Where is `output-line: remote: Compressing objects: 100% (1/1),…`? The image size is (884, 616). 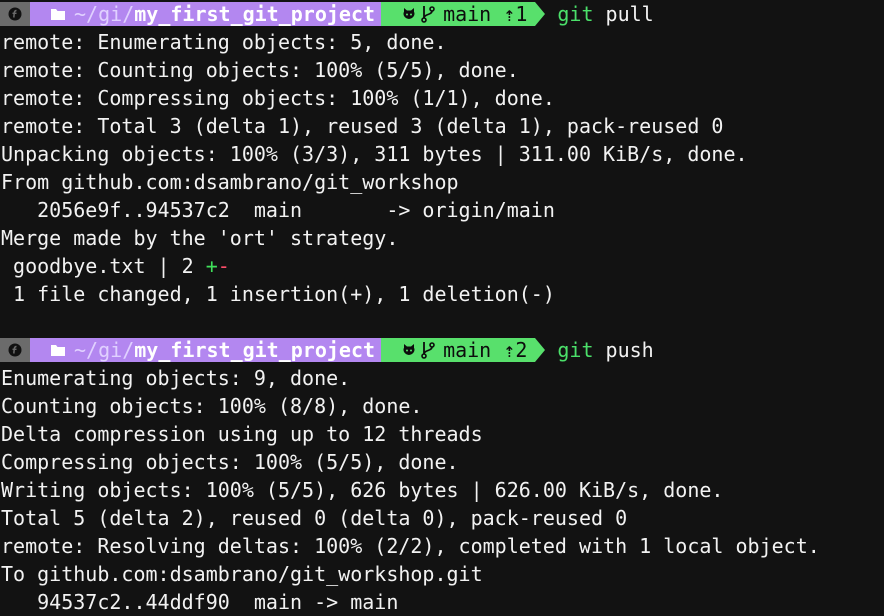 output-line: remote: Compressing objects: 100% (1/1),… is located at coordinates (278, 98).